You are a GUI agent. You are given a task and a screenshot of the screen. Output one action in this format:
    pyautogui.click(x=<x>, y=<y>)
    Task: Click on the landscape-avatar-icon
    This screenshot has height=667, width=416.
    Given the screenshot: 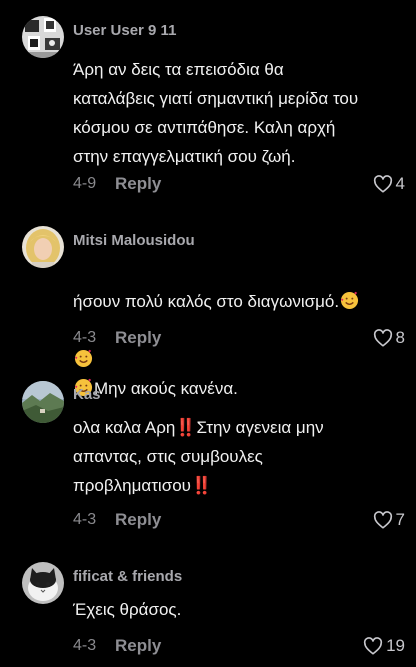 What is the action you would take?
    pyautogui.click(x=43, y=402)
    